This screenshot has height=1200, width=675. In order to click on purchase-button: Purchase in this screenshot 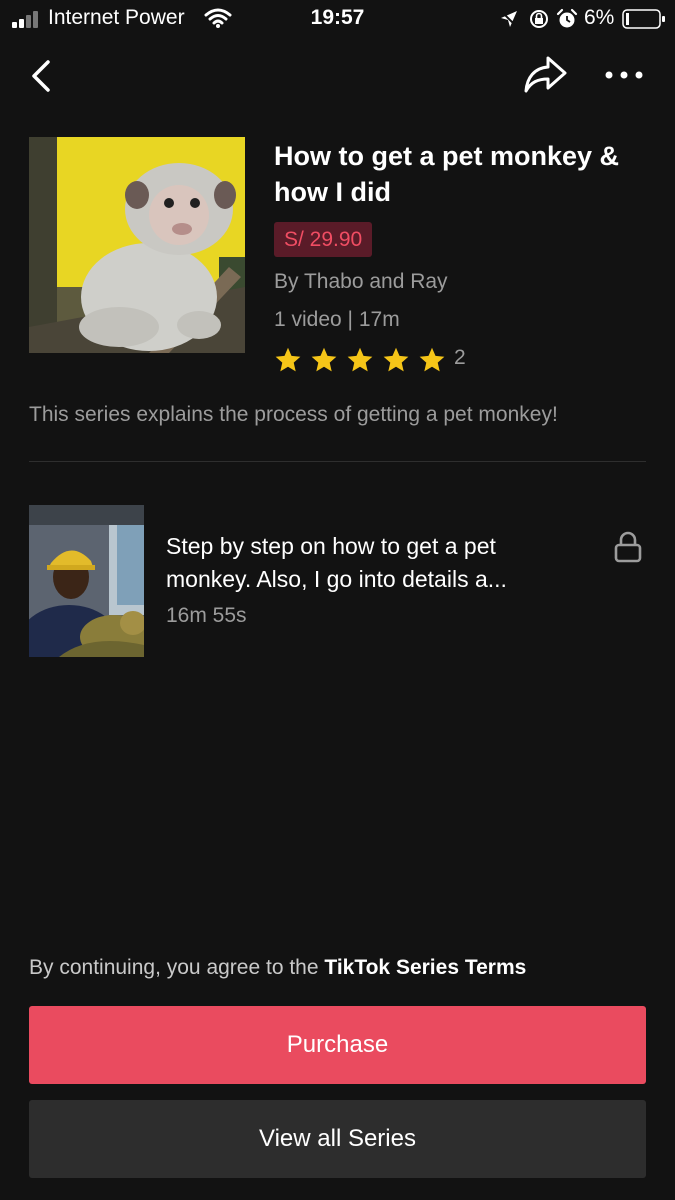, I will do `click(337, 1045)`.